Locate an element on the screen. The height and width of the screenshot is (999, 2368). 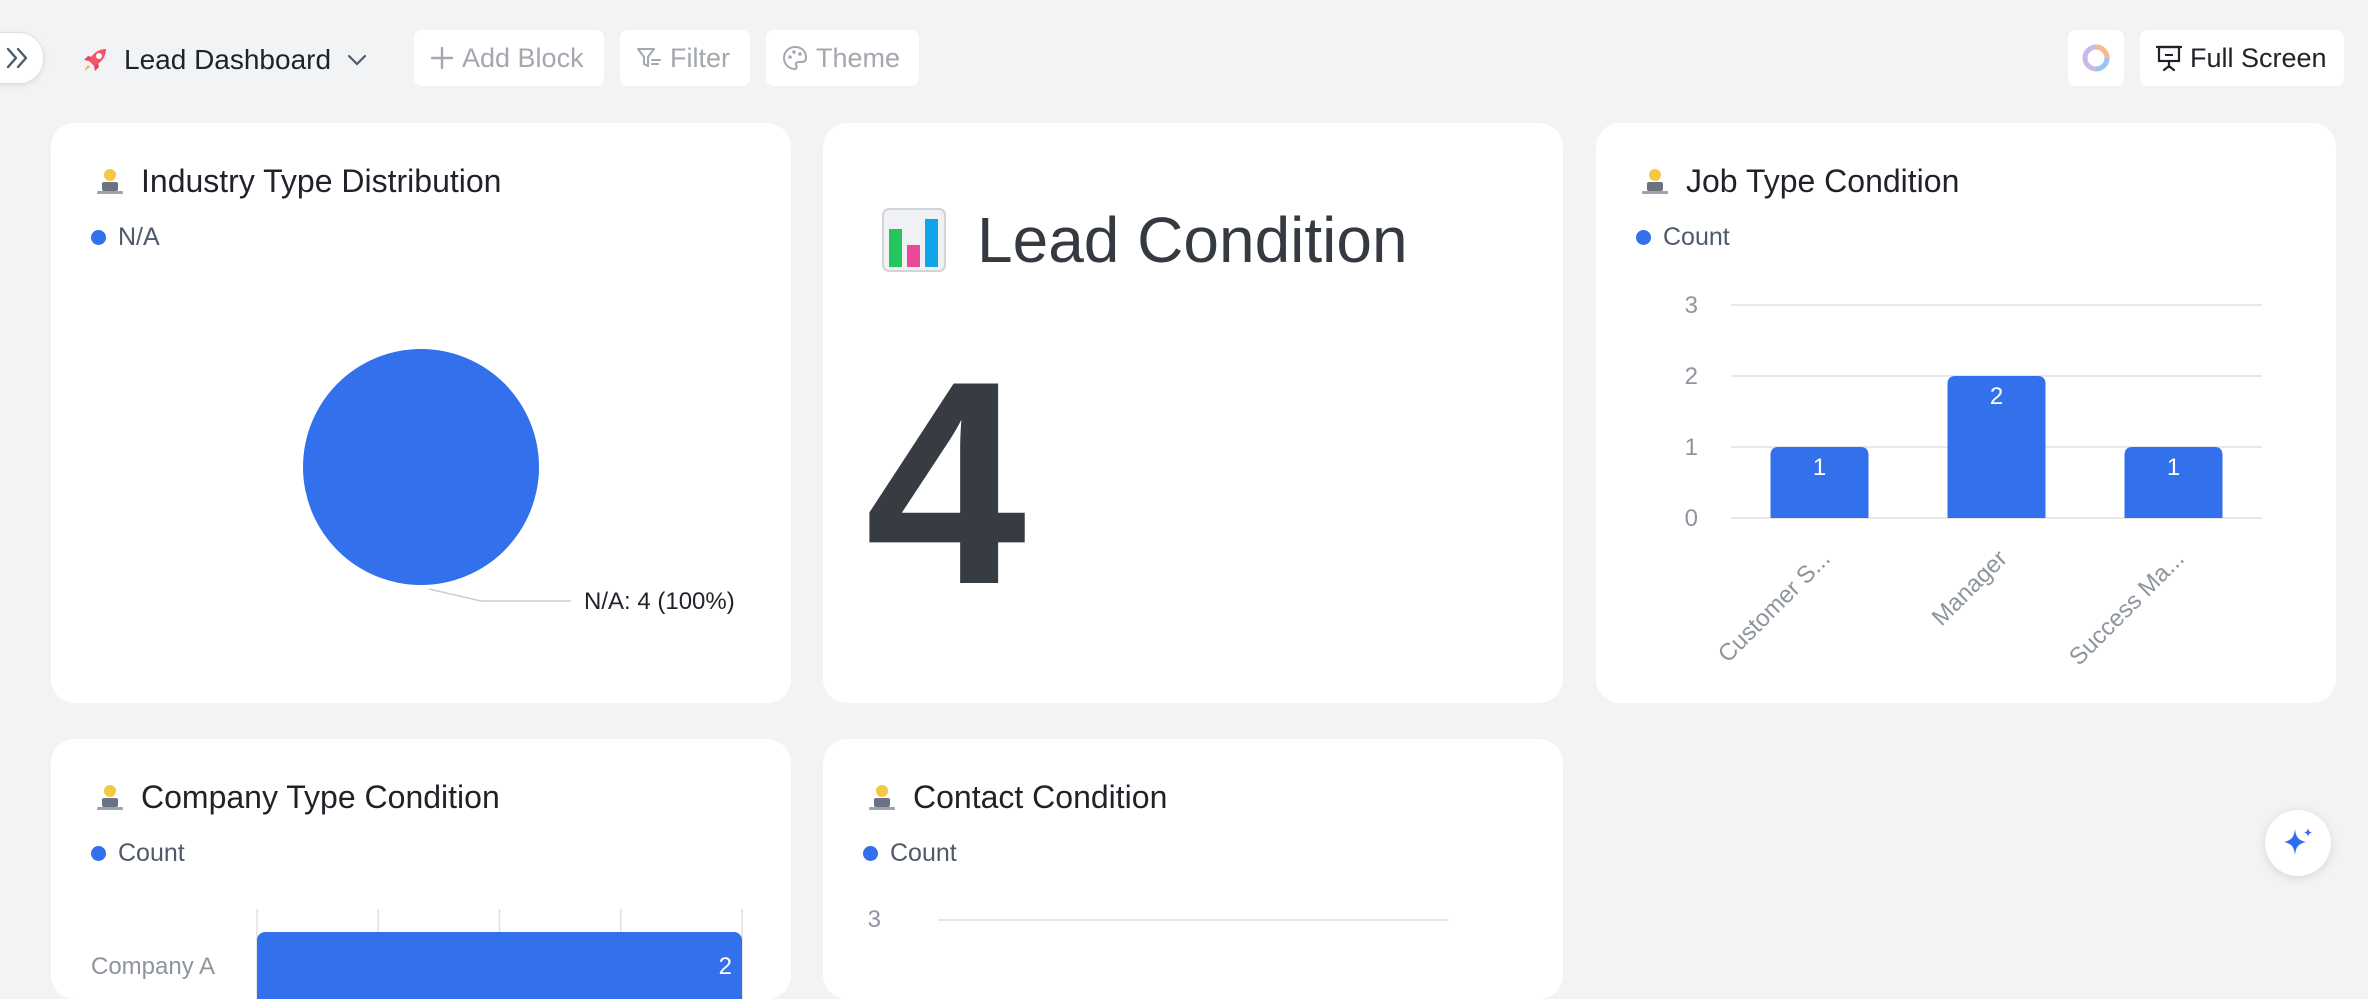
add-block-button: Add Block is located at coordinates (509, 58).